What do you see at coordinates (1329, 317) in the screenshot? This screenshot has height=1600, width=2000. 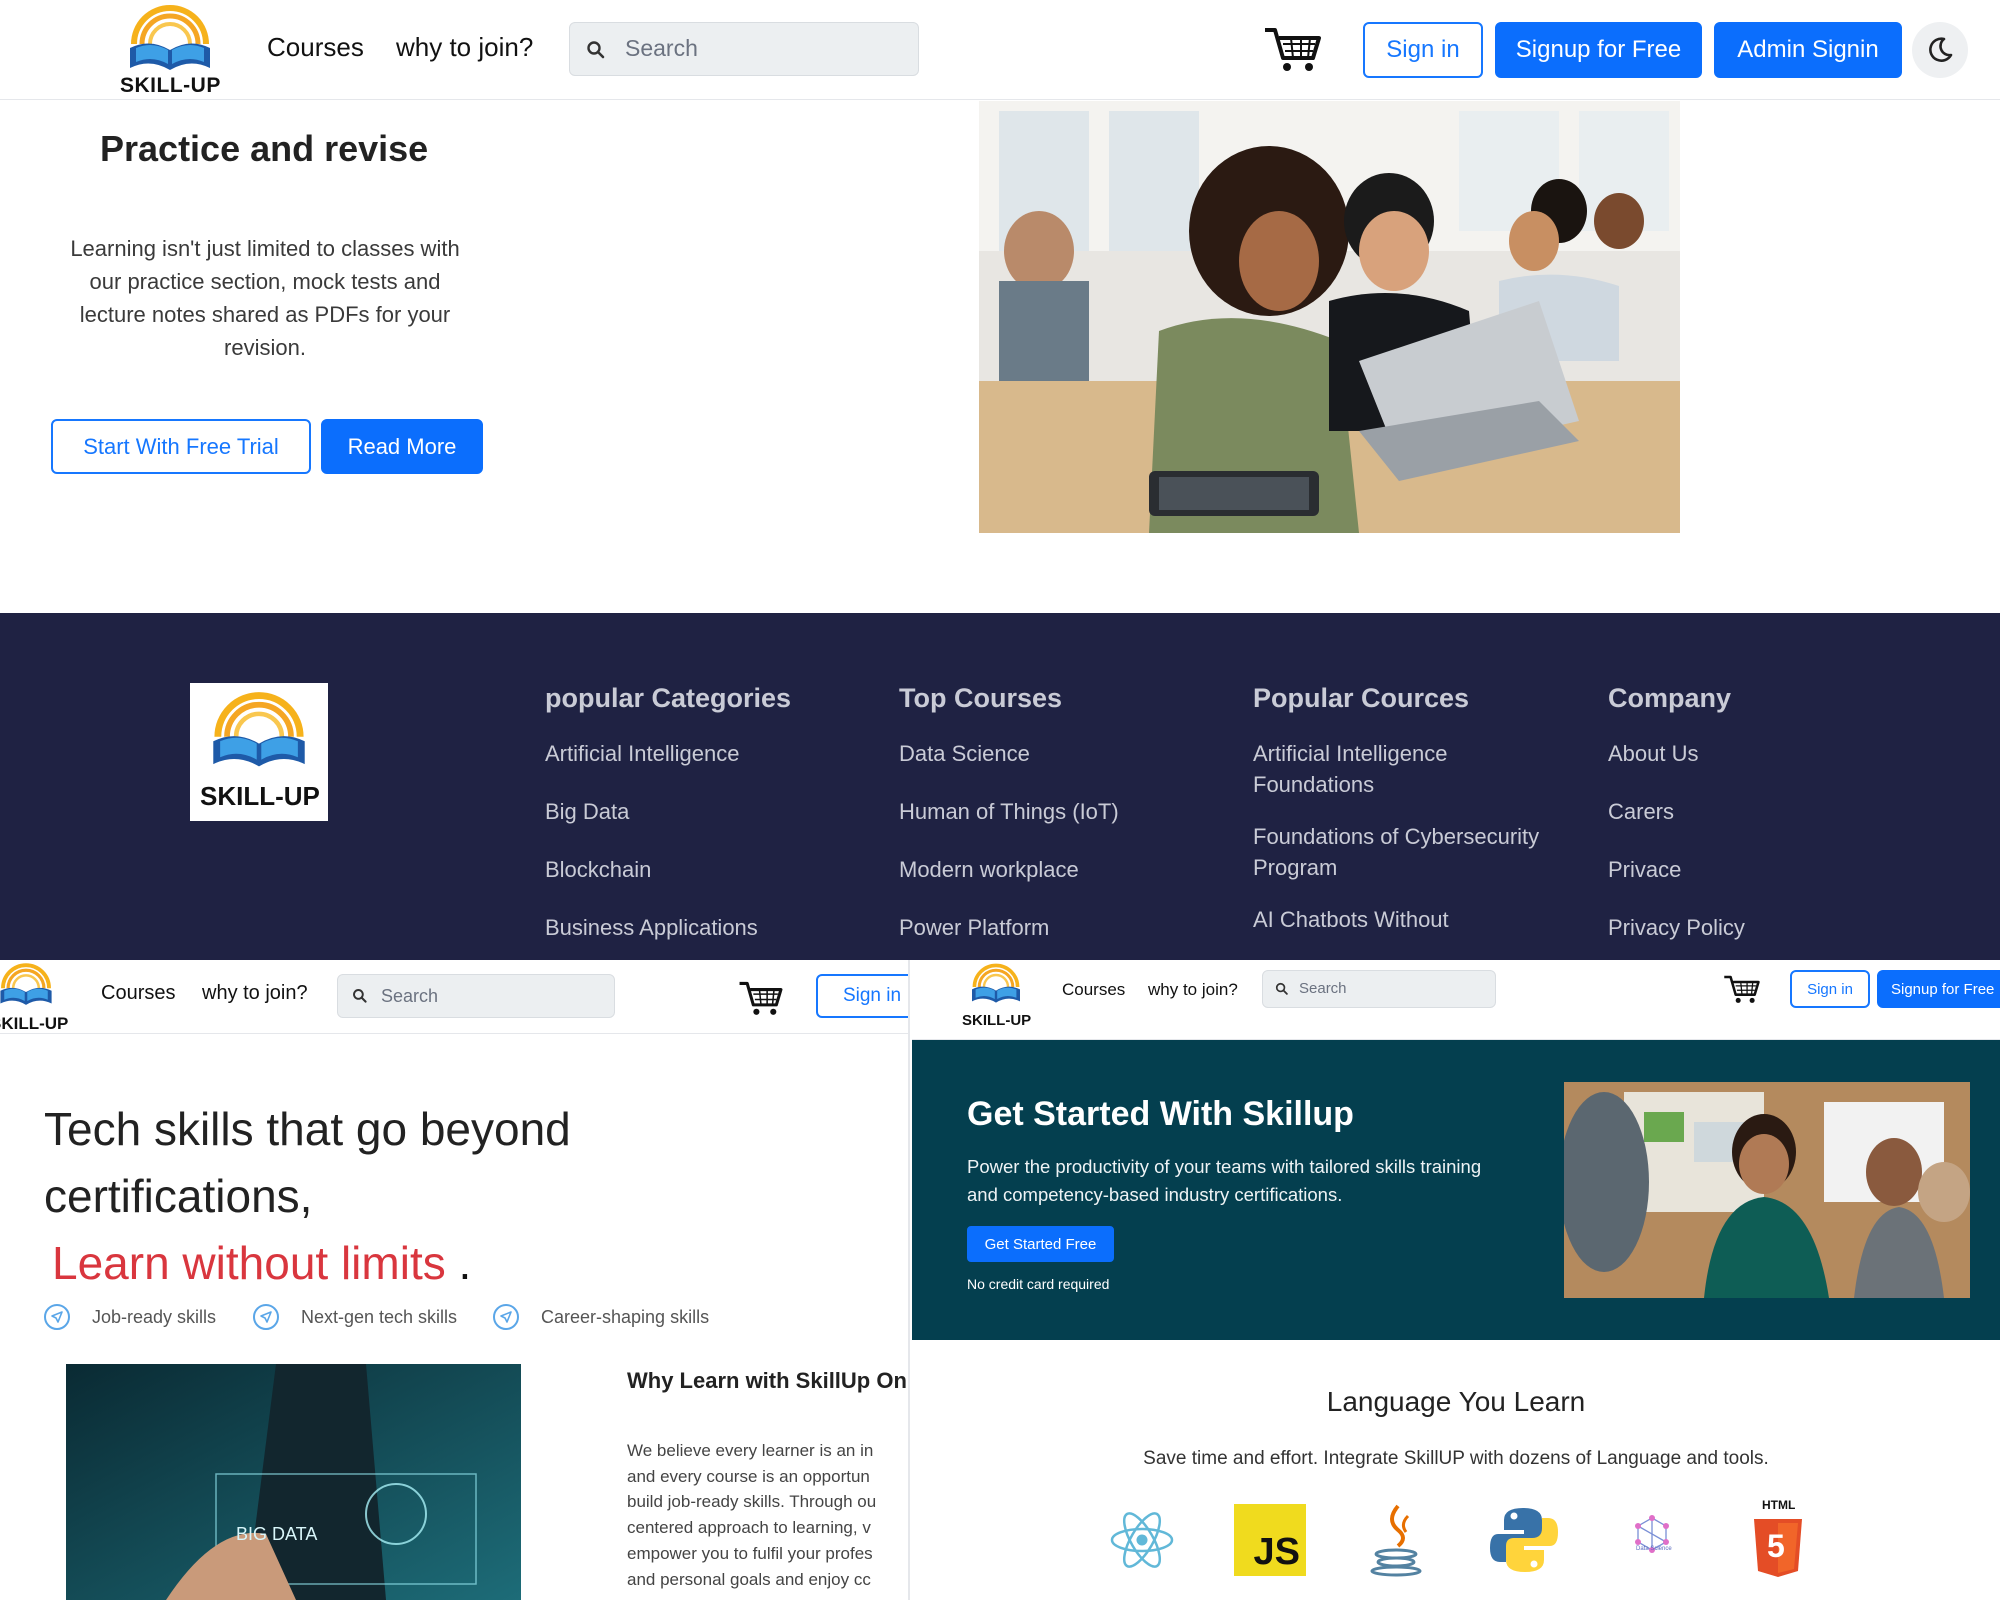 I see `students-laptop-photo` at bounding box center [1329, 317].